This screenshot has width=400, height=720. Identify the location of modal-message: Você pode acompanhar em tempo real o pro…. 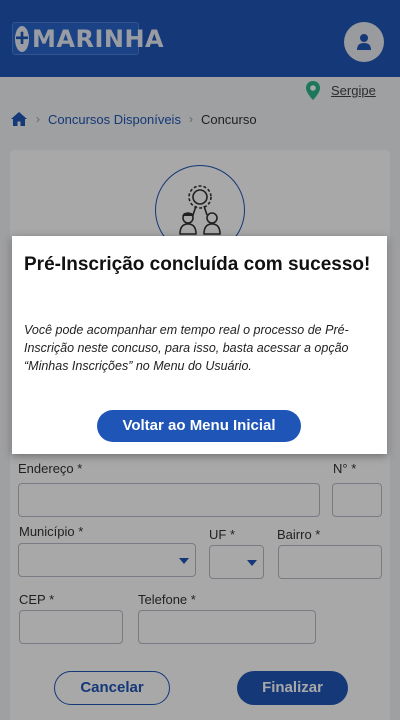
(186, 348).